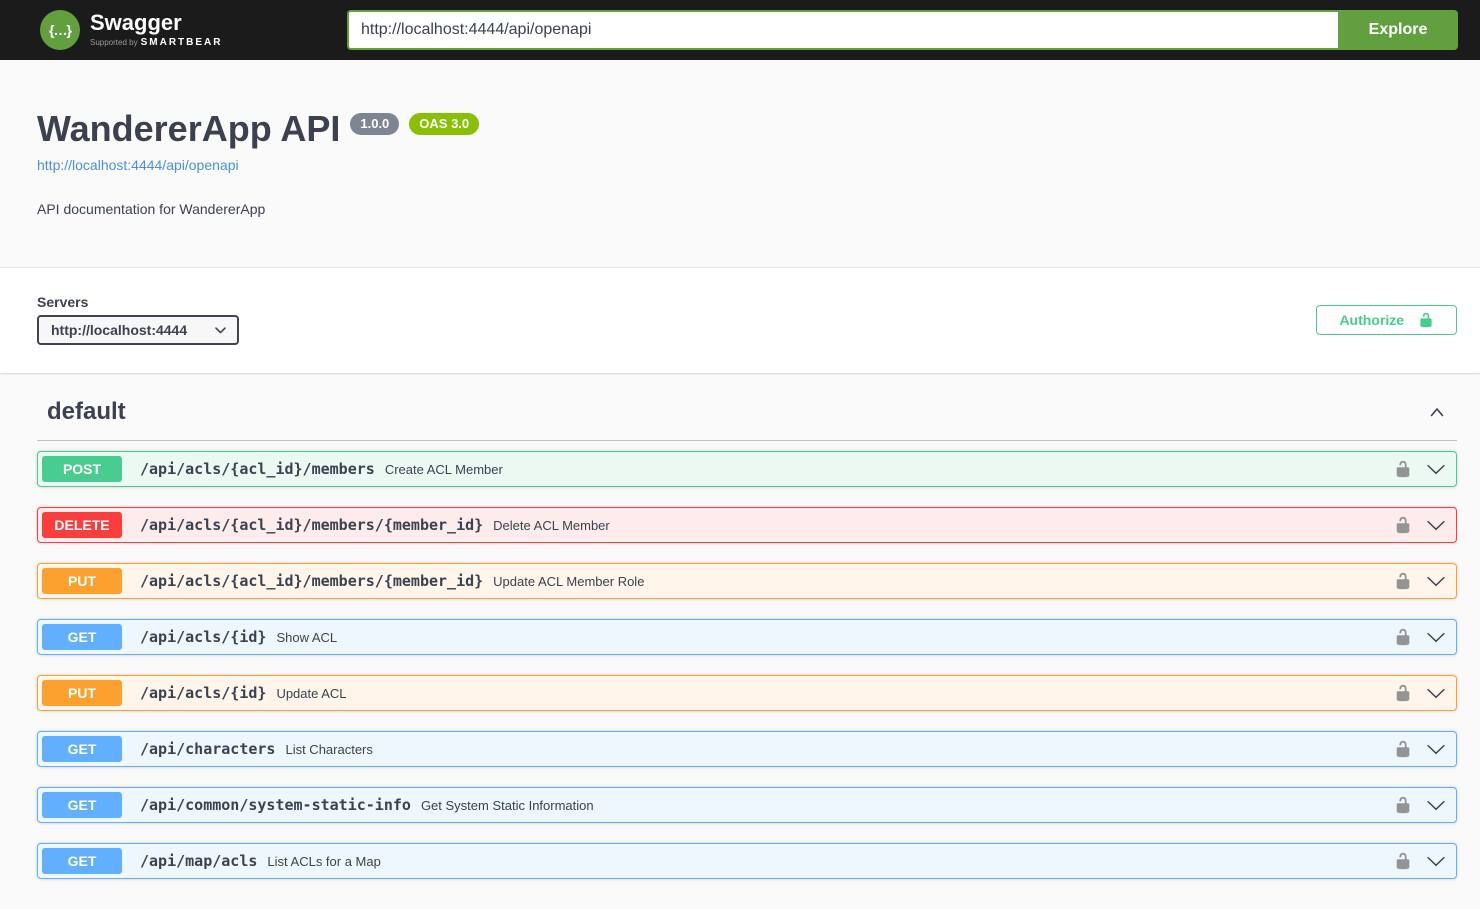  Describe the element at coordinates (747, 861) in the screenshot. I see `operation-row: GET /api/map/acls List ACLs for a Map` at that location.